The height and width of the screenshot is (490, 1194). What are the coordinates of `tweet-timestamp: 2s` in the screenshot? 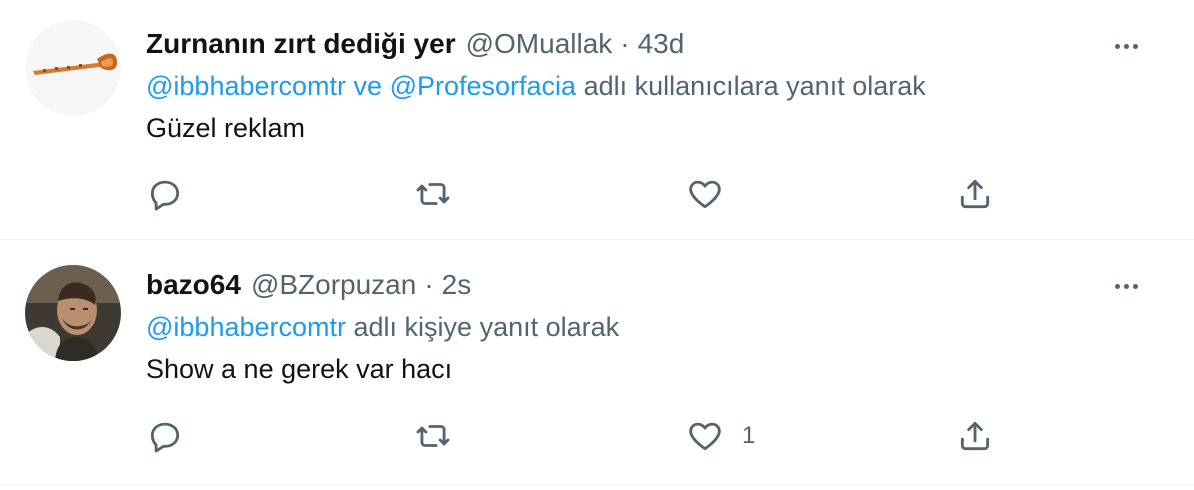 It's located at (457, 285).